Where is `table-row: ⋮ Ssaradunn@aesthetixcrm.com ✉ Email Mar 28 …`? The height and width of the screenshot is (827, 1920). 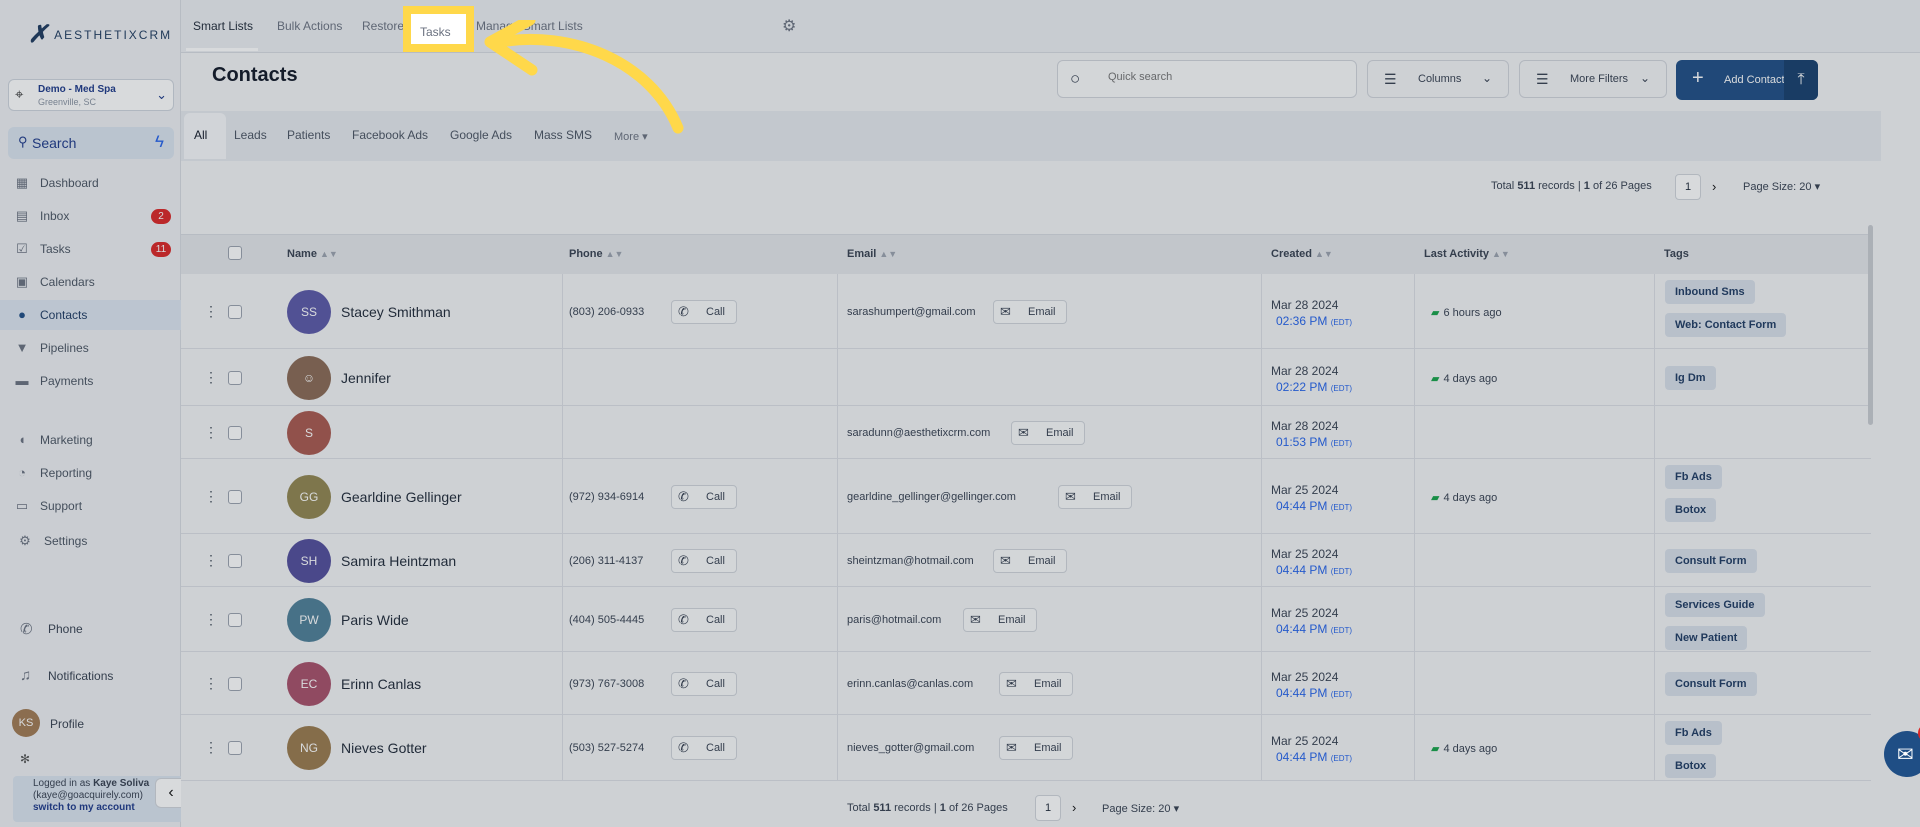 table-row: ⋮ Ssaradunn@aesthetixcrm.com ✉ Email Mar 28 … is located at coordinates (1026, 432).